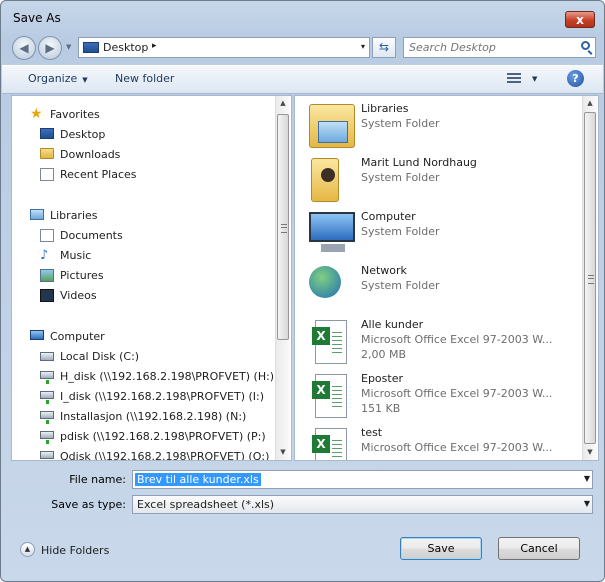 Image resolution: width=605 pixels, height=582 pixels. I want to click on title-bar: Save As x, so click(302, 16).